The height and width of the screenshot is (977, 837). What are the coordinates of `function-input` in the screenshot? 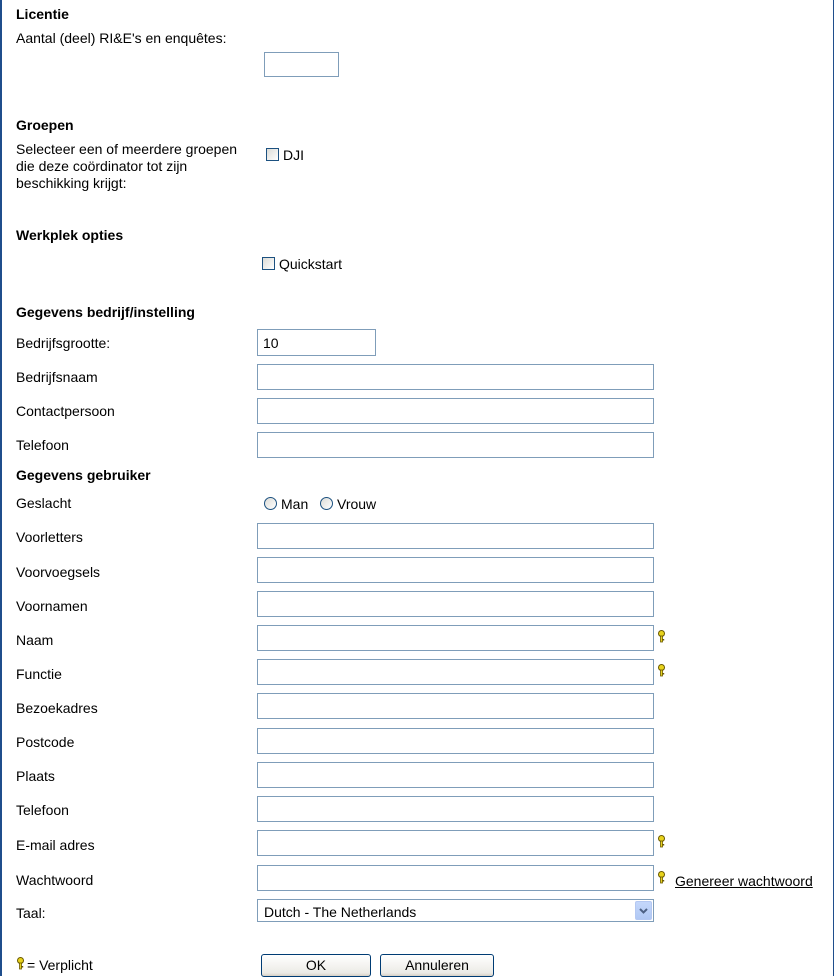 It's located at (455, 672).